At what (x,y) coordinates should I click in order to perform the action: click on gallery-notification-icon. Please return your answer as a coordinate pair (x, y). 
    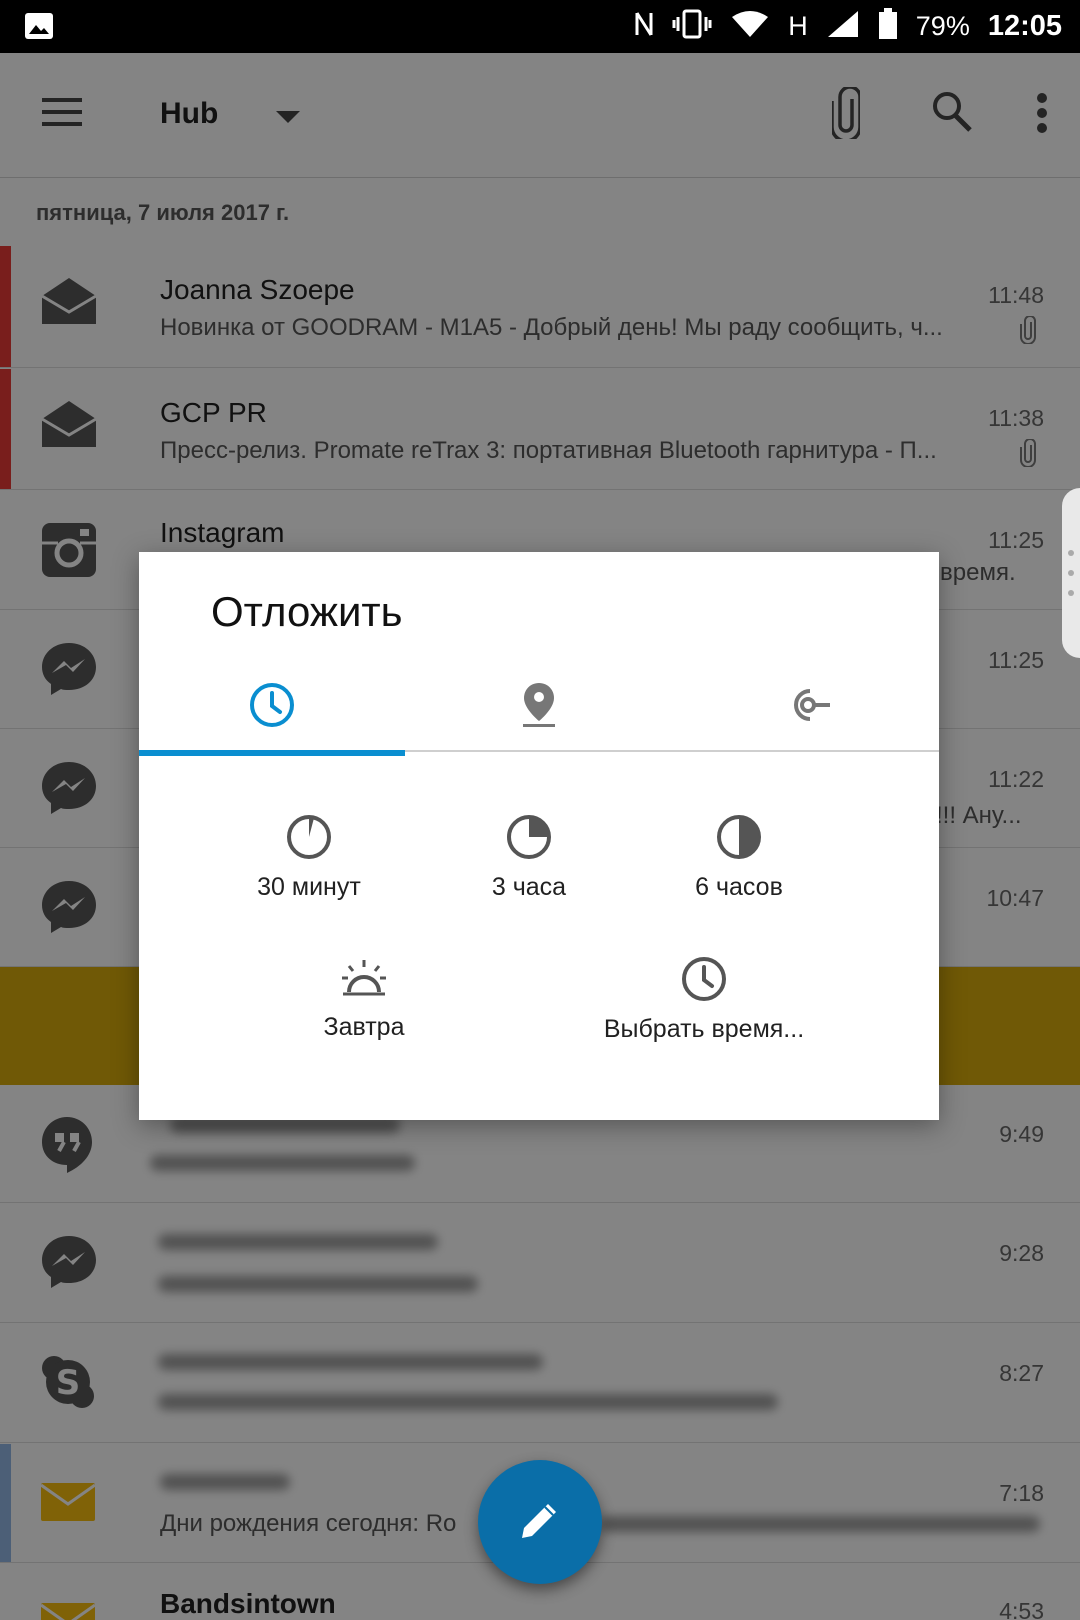
    Looking at the image, I should click on (39, 28).